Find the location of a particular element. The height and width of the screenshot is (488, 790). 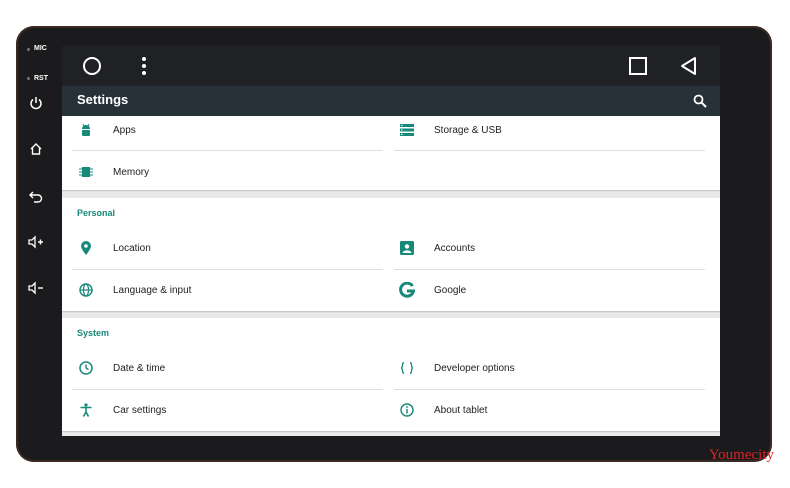

settings-item-label: Apps is located at coordinates (124, 130).